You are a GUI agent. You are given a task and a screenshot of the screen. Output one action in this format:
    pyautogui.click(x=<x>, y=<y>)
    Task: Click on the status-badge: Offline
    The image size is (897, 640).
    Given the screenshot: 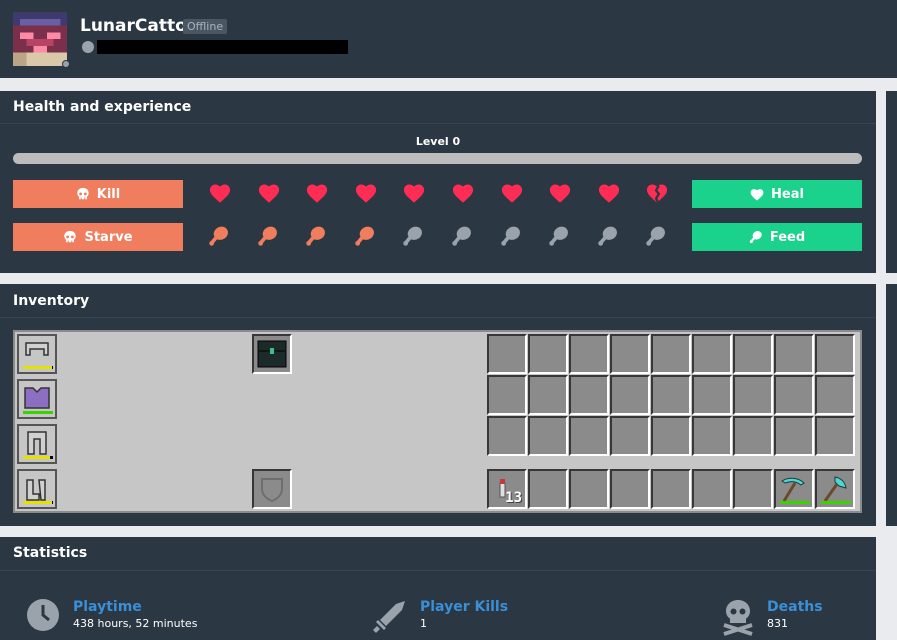 What is the action you would take?
    pyautogui.click(x=205, y=26)
    